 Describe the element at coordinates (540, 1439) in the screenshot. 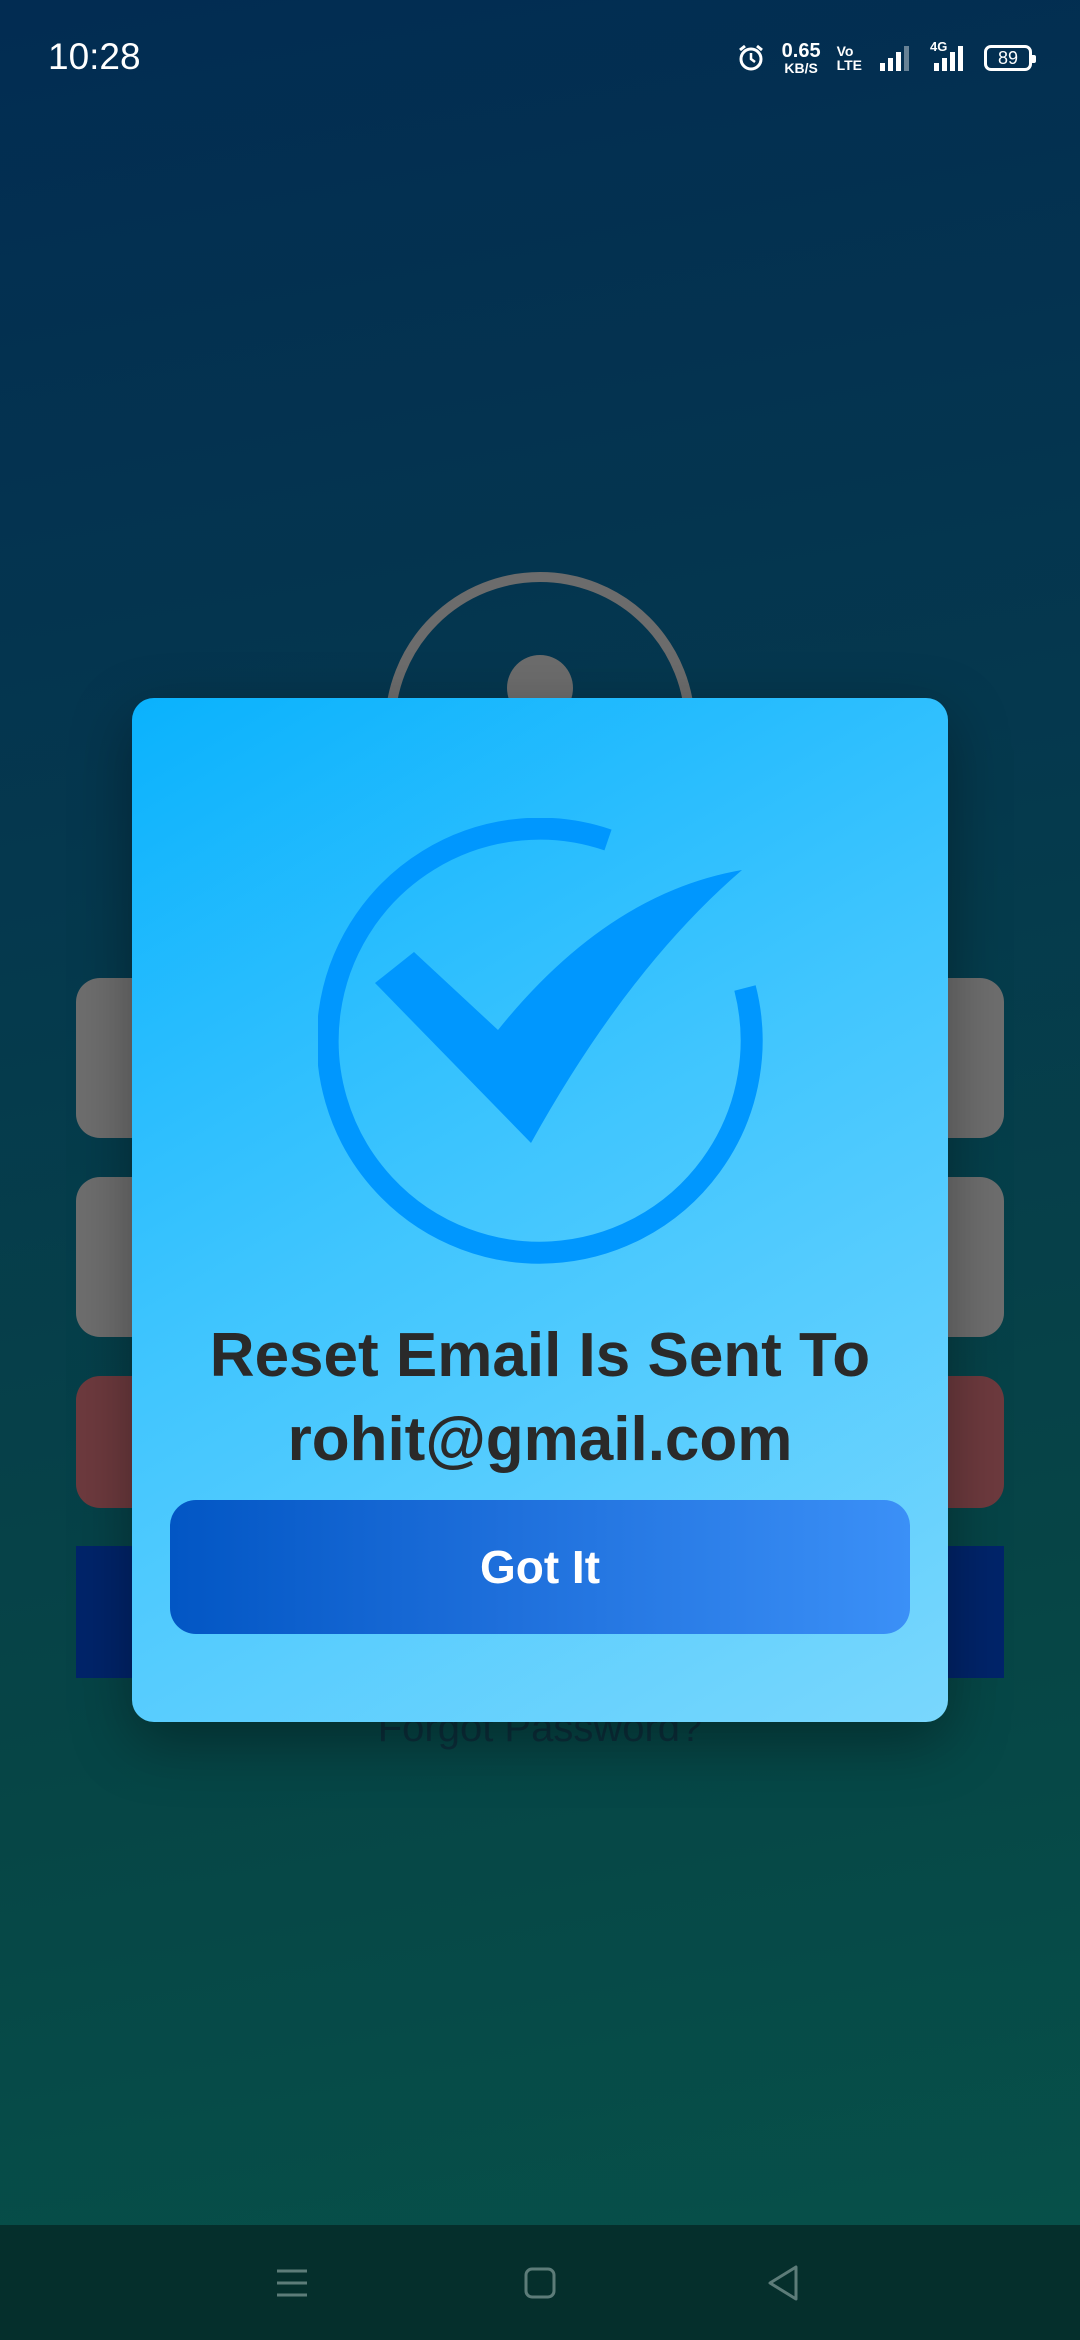

I see `message-email: rohit@gmail.com` at that location.